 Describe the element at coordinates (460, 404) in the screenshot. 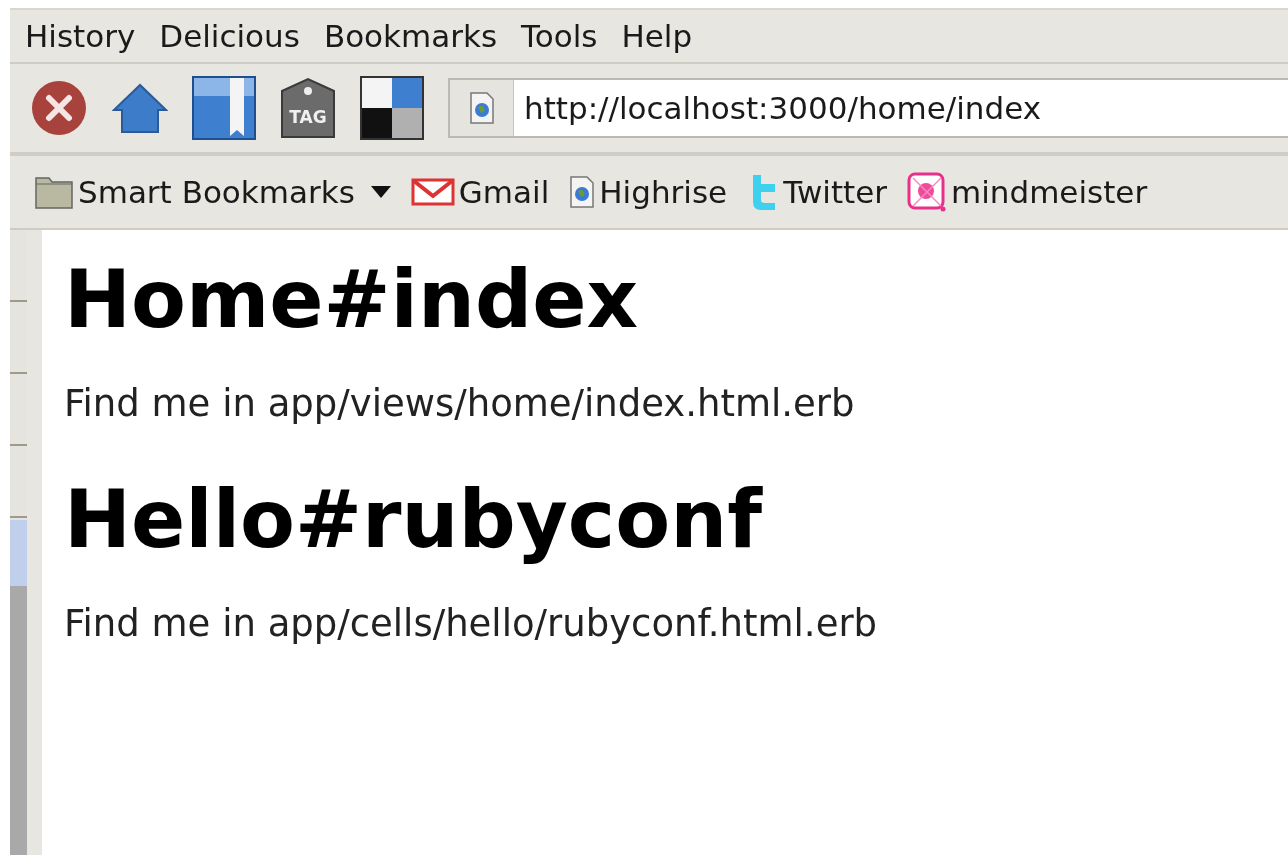

I see `page-paragraph: Find me in app/views/home/index.html.erb` at that location.